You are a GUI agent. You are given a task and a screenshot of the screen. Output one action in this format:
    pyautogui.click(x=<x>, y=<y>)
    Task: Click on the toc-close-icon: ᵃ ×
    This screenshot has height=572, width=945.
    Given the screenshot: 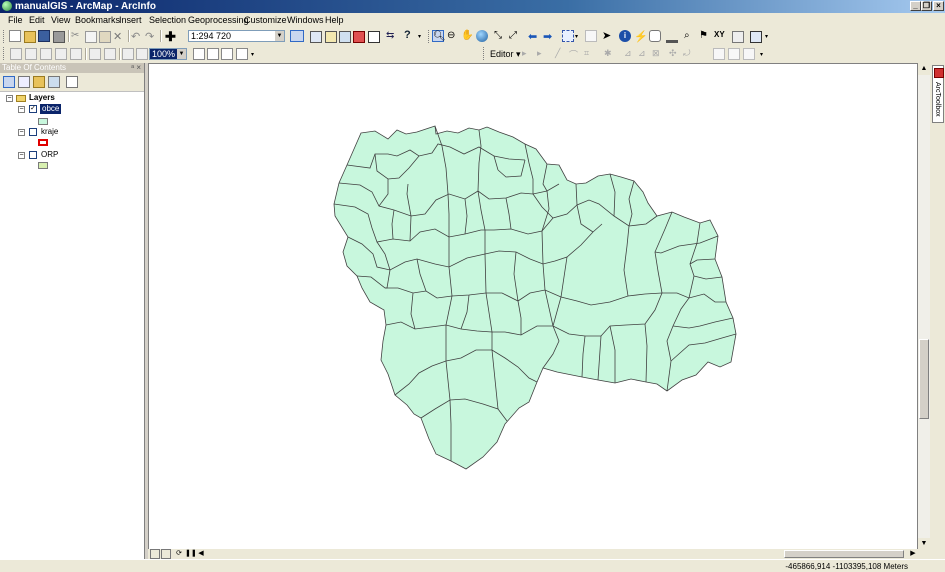 What is the action you would take?
    pyautogui.click(x=136, y=68)
    